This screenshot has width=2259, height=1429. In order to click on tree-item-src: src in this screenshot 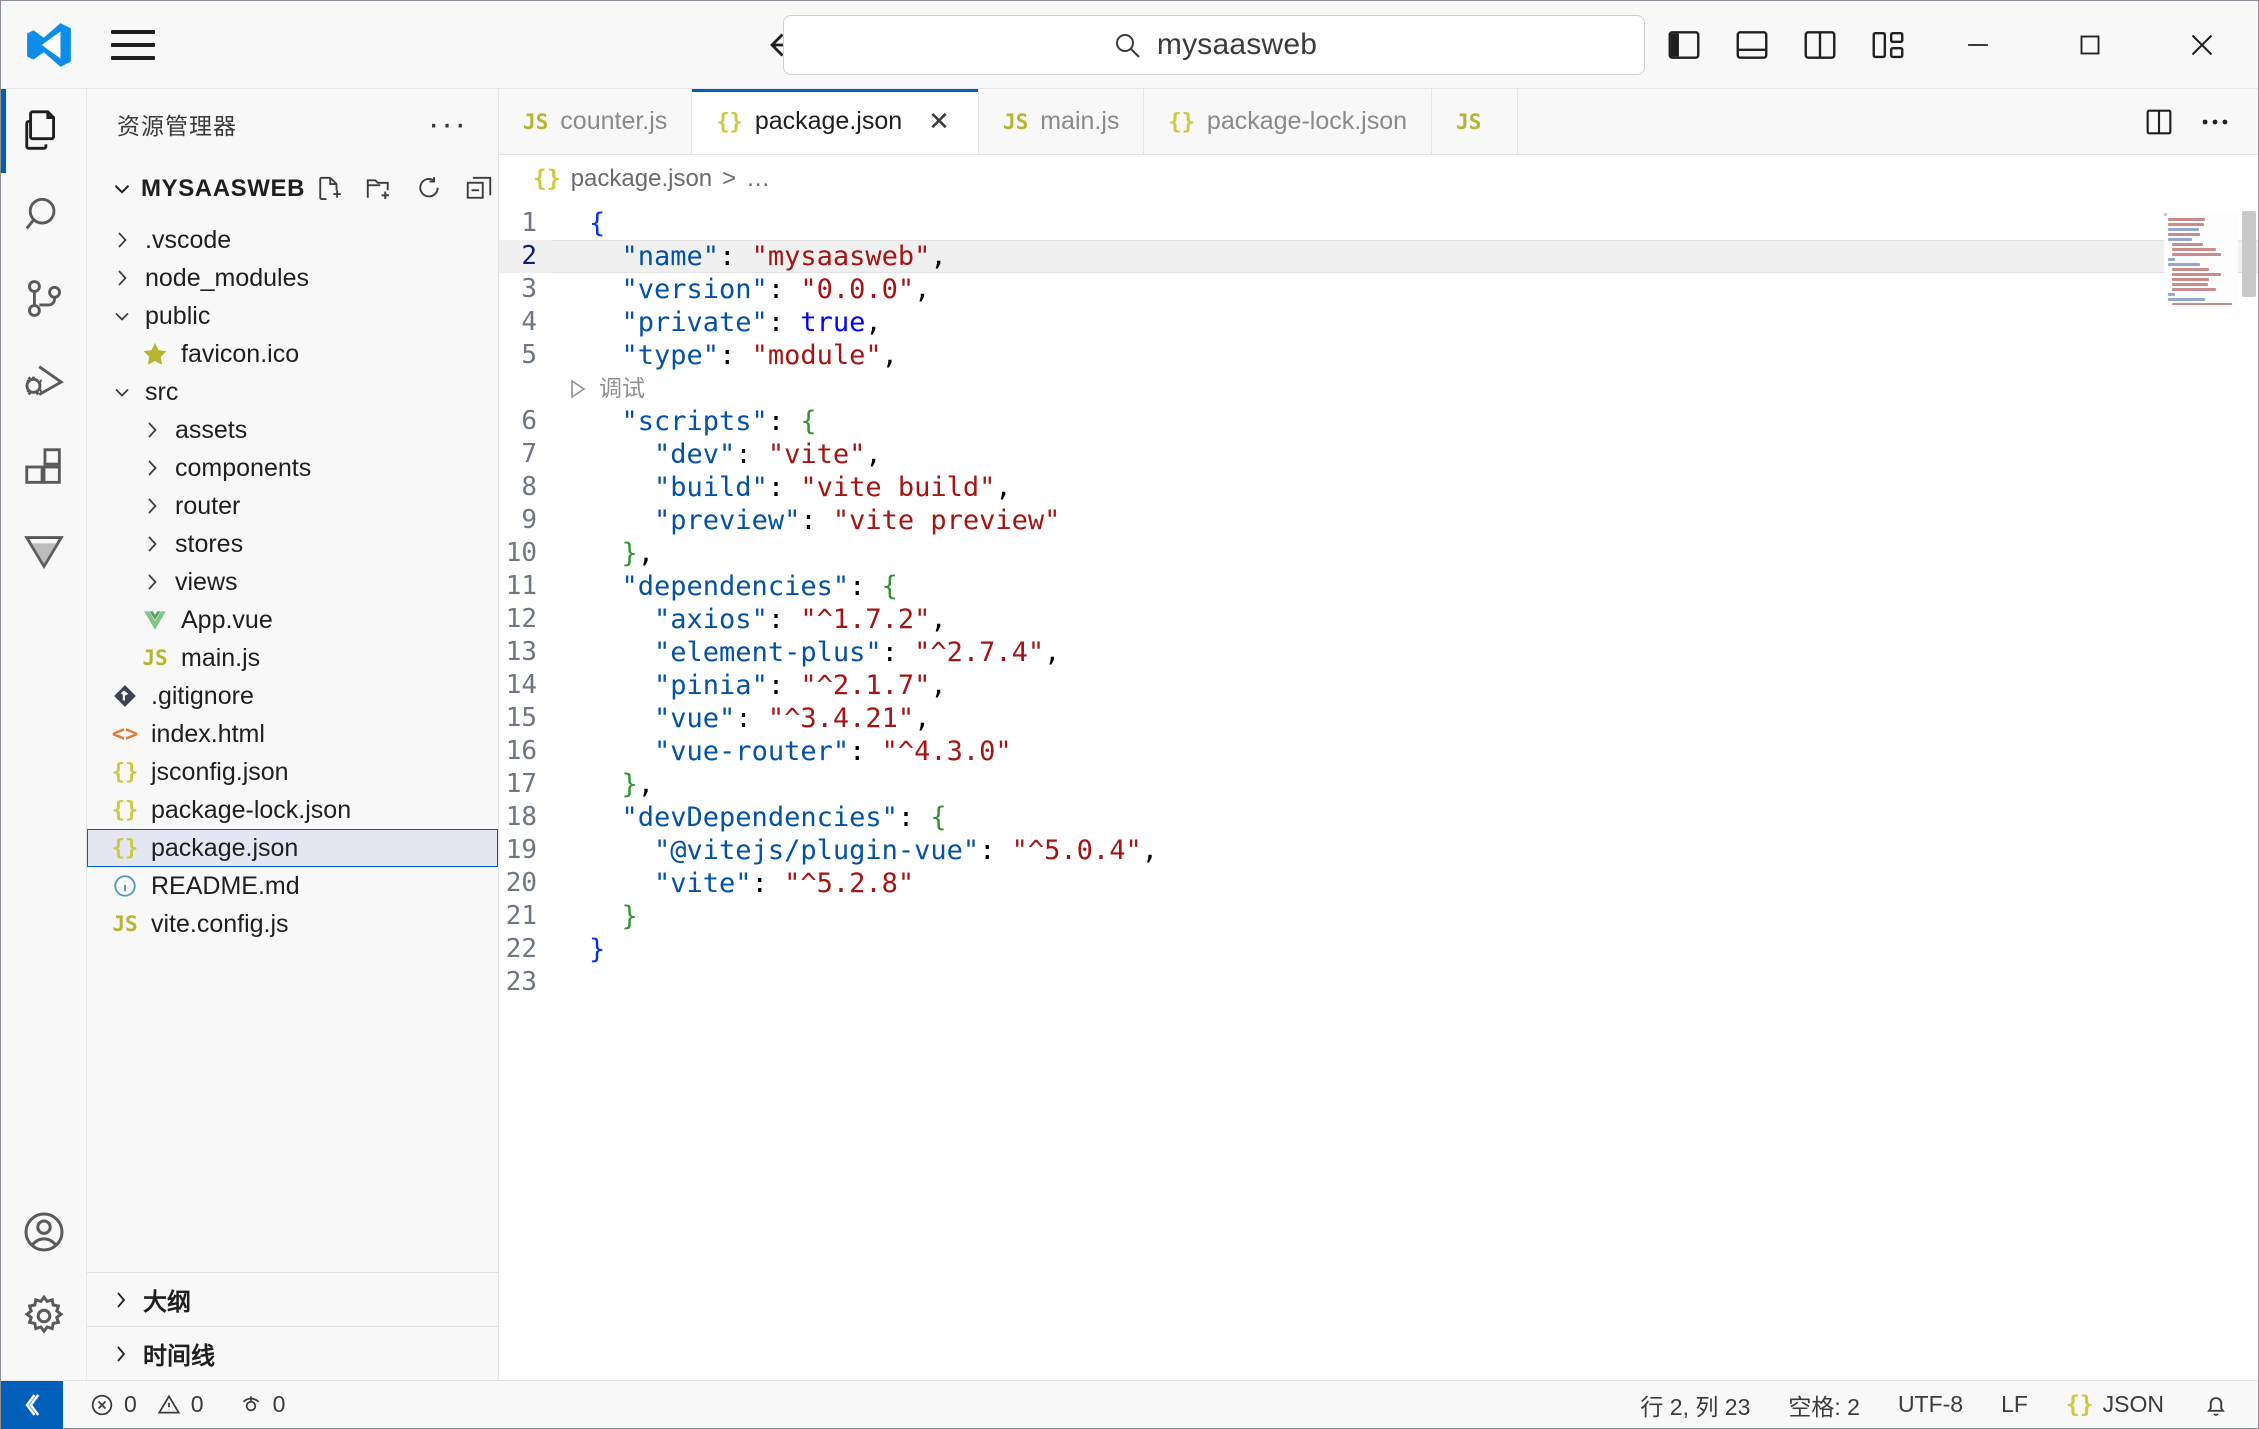, I will do `click(292, 392)`.